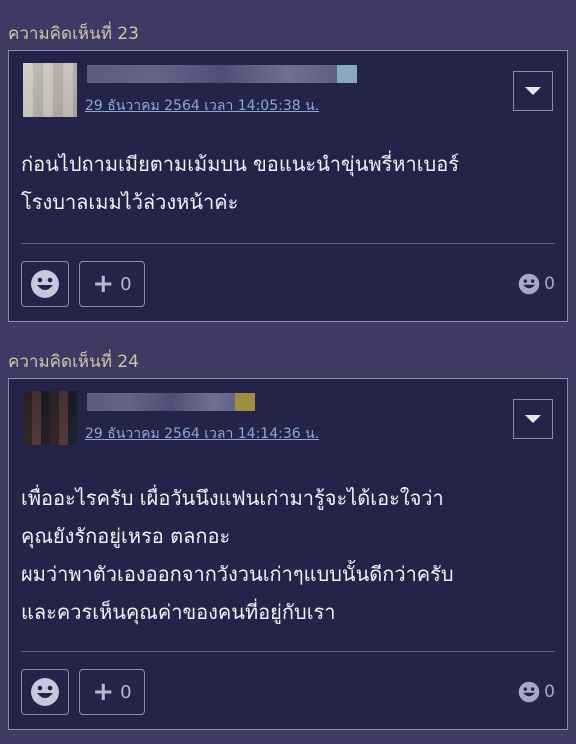 The width and height of the screenshot is (576, 744). I want to click on comment-timestamp: 29 ธันวาคม 2564 เวลา 14:05:38 น., so click(202, 106).